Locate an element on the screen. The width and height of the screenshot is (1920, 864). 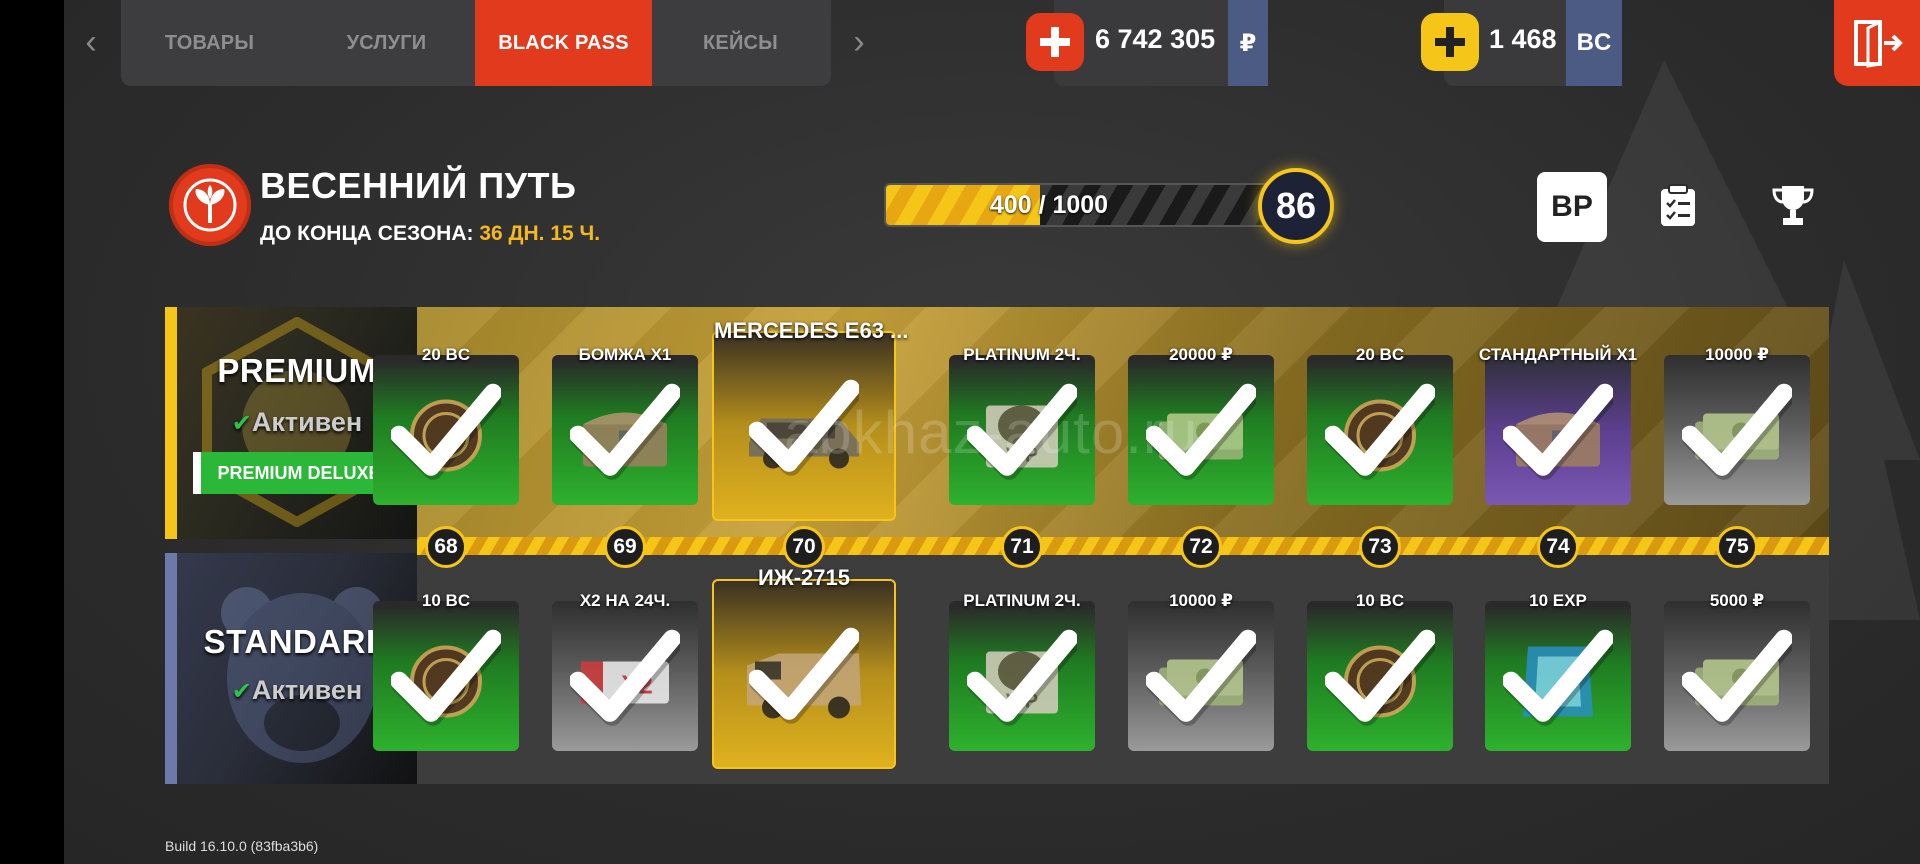
tab-cases: КЕЙСЫ is located at coordinates (740, 43).